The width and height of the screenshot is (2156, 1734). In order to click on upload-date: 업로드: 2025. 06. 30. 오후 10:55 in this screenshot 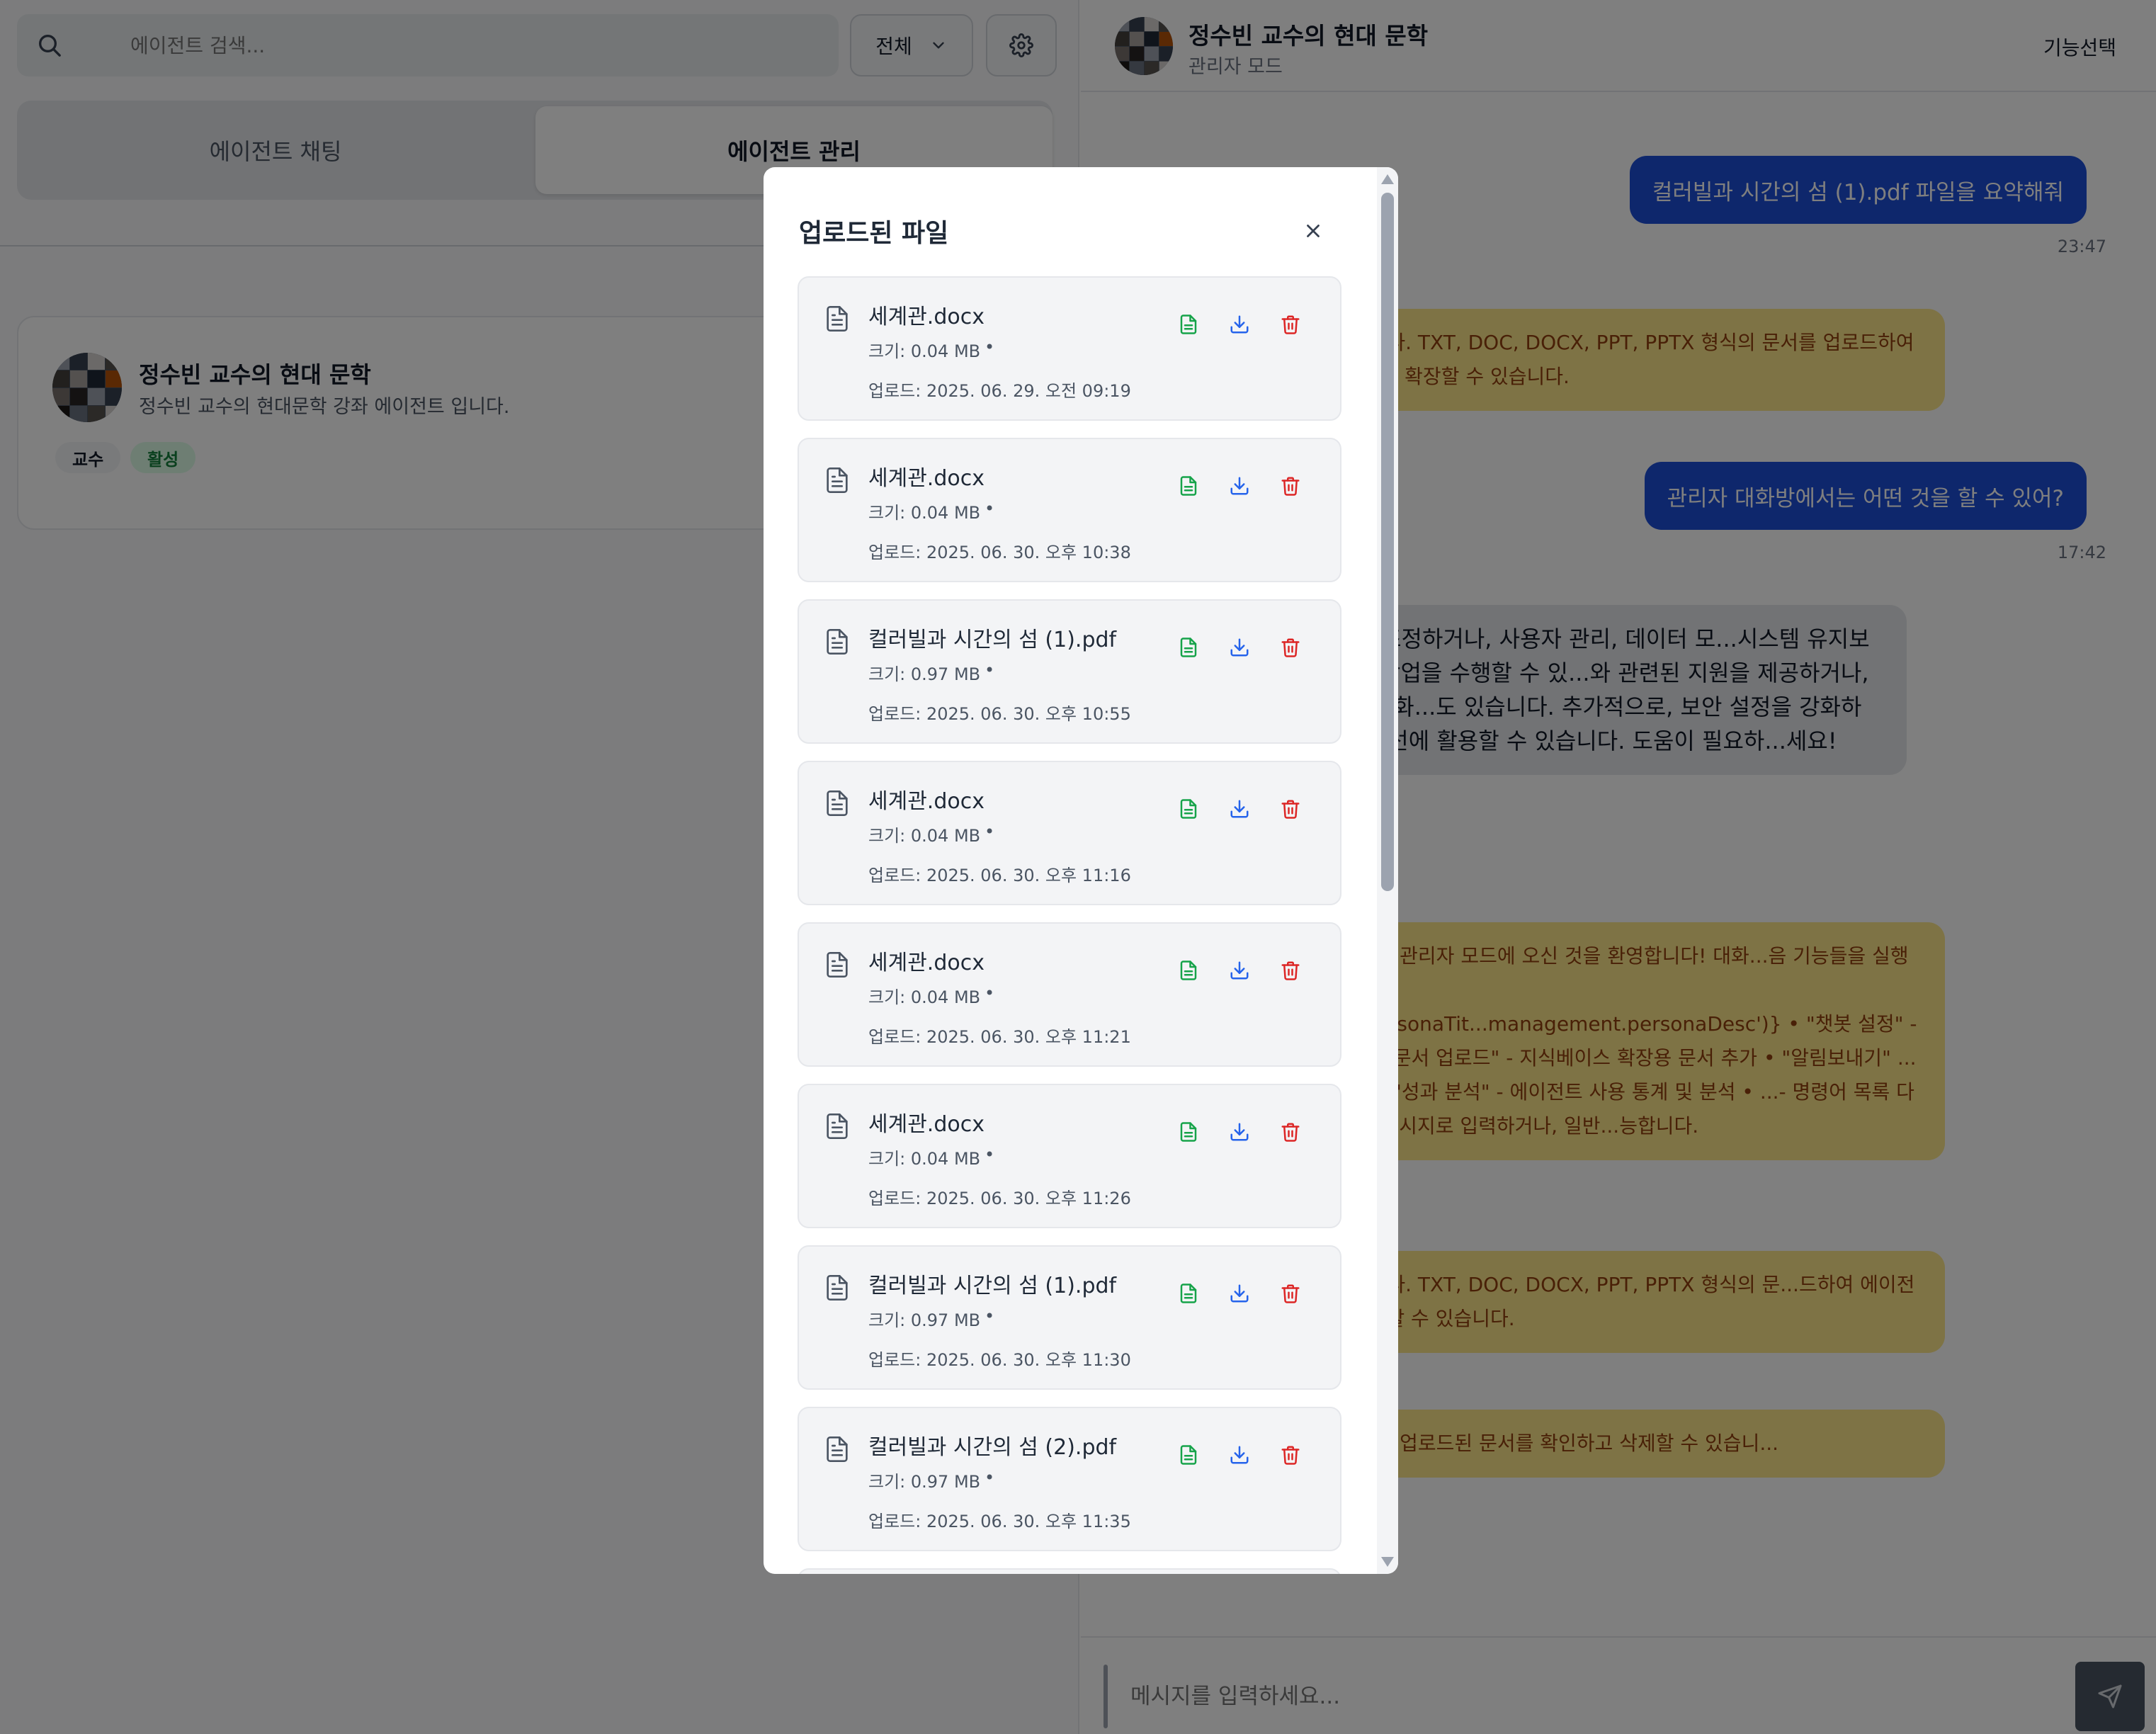, I will do `click(1000, 714)`.